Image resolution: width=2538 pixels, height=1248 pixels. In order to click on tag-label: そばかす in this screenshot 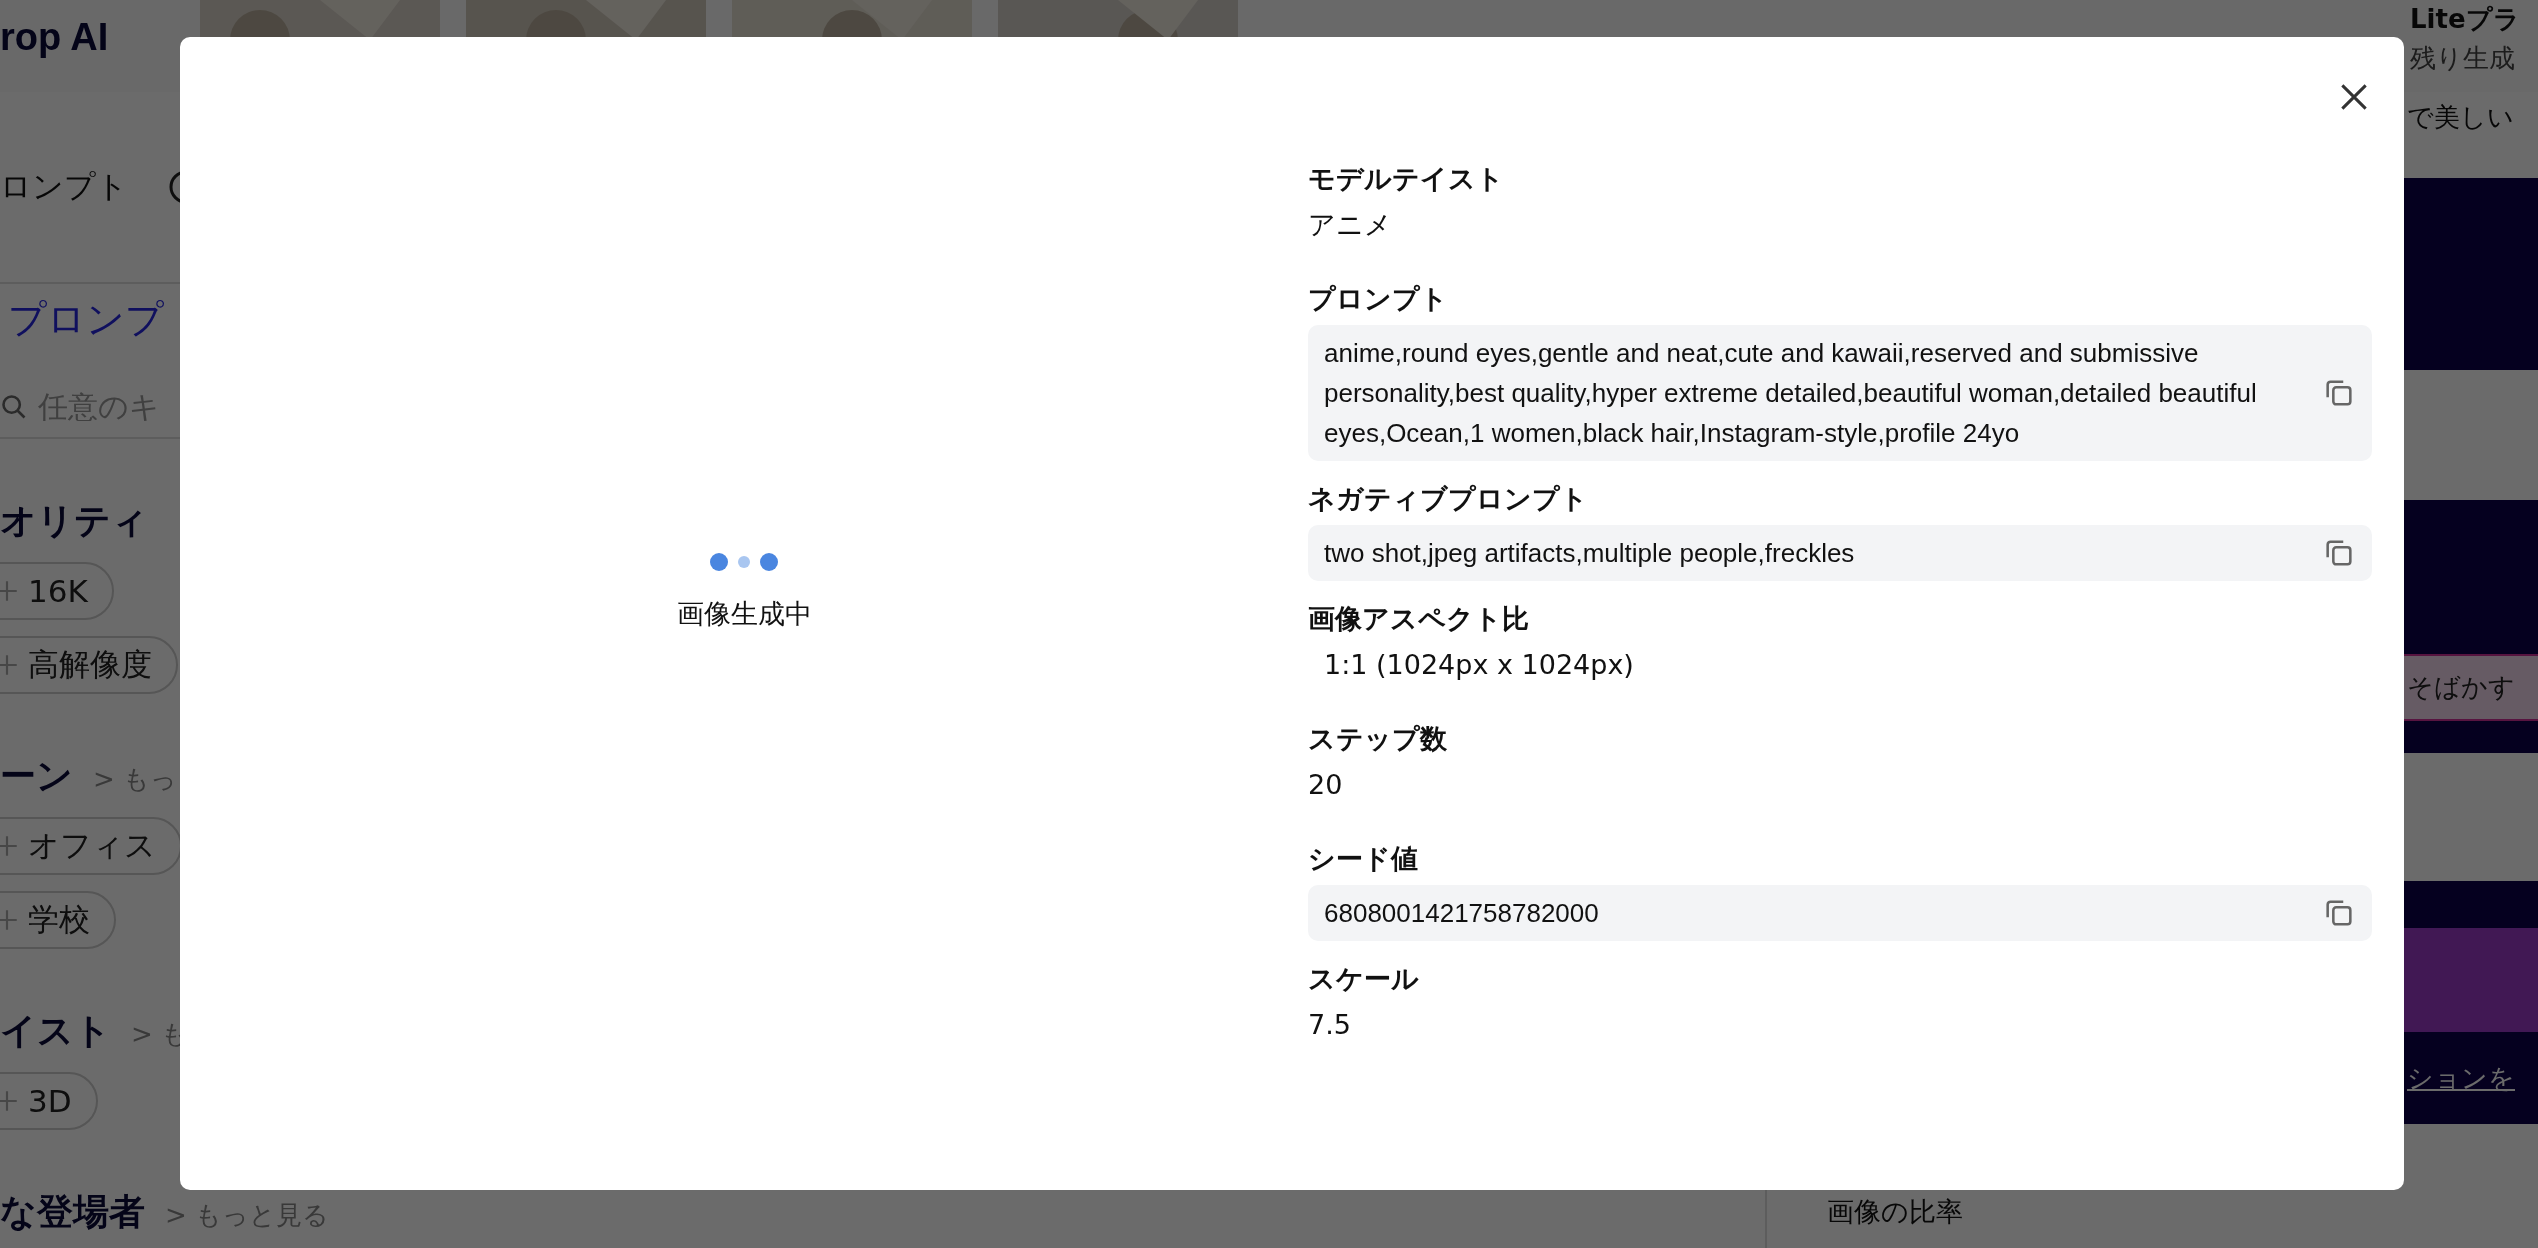, I will do `click(2461, 687)`.